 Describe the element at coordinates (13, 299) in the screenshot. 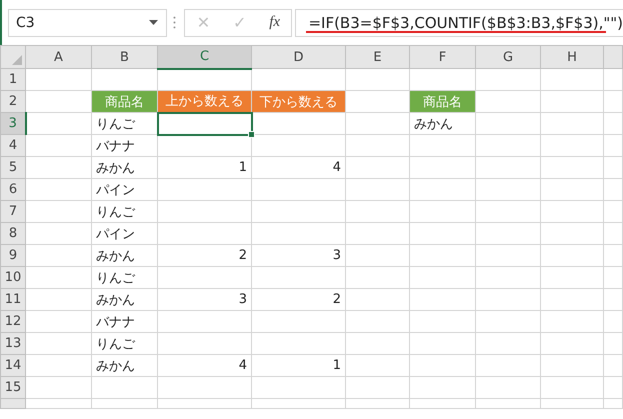

I see `row-header: 11` at that location.